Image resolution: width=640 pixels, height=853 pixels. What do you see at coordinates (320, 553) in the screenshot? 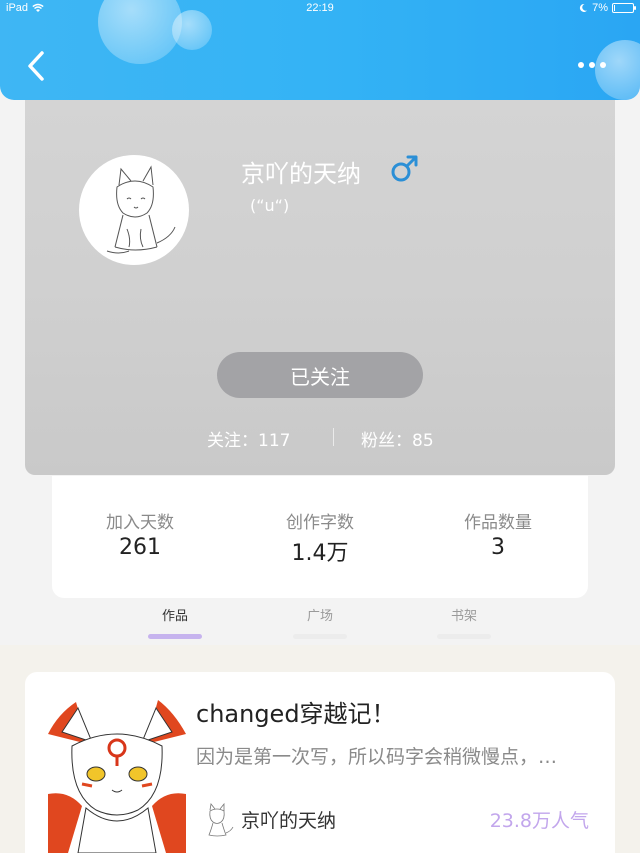
I see `stat-value: 1.4万` at bounding box center [320, 553].